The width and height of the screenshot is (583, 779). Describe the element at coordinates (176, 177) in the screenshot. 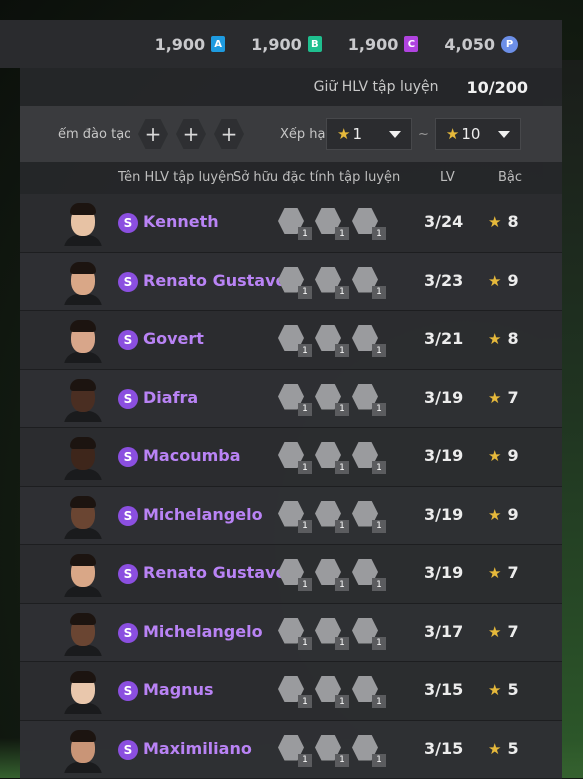

I see `column-header-name: Tên HLV tập luyện` at that location.